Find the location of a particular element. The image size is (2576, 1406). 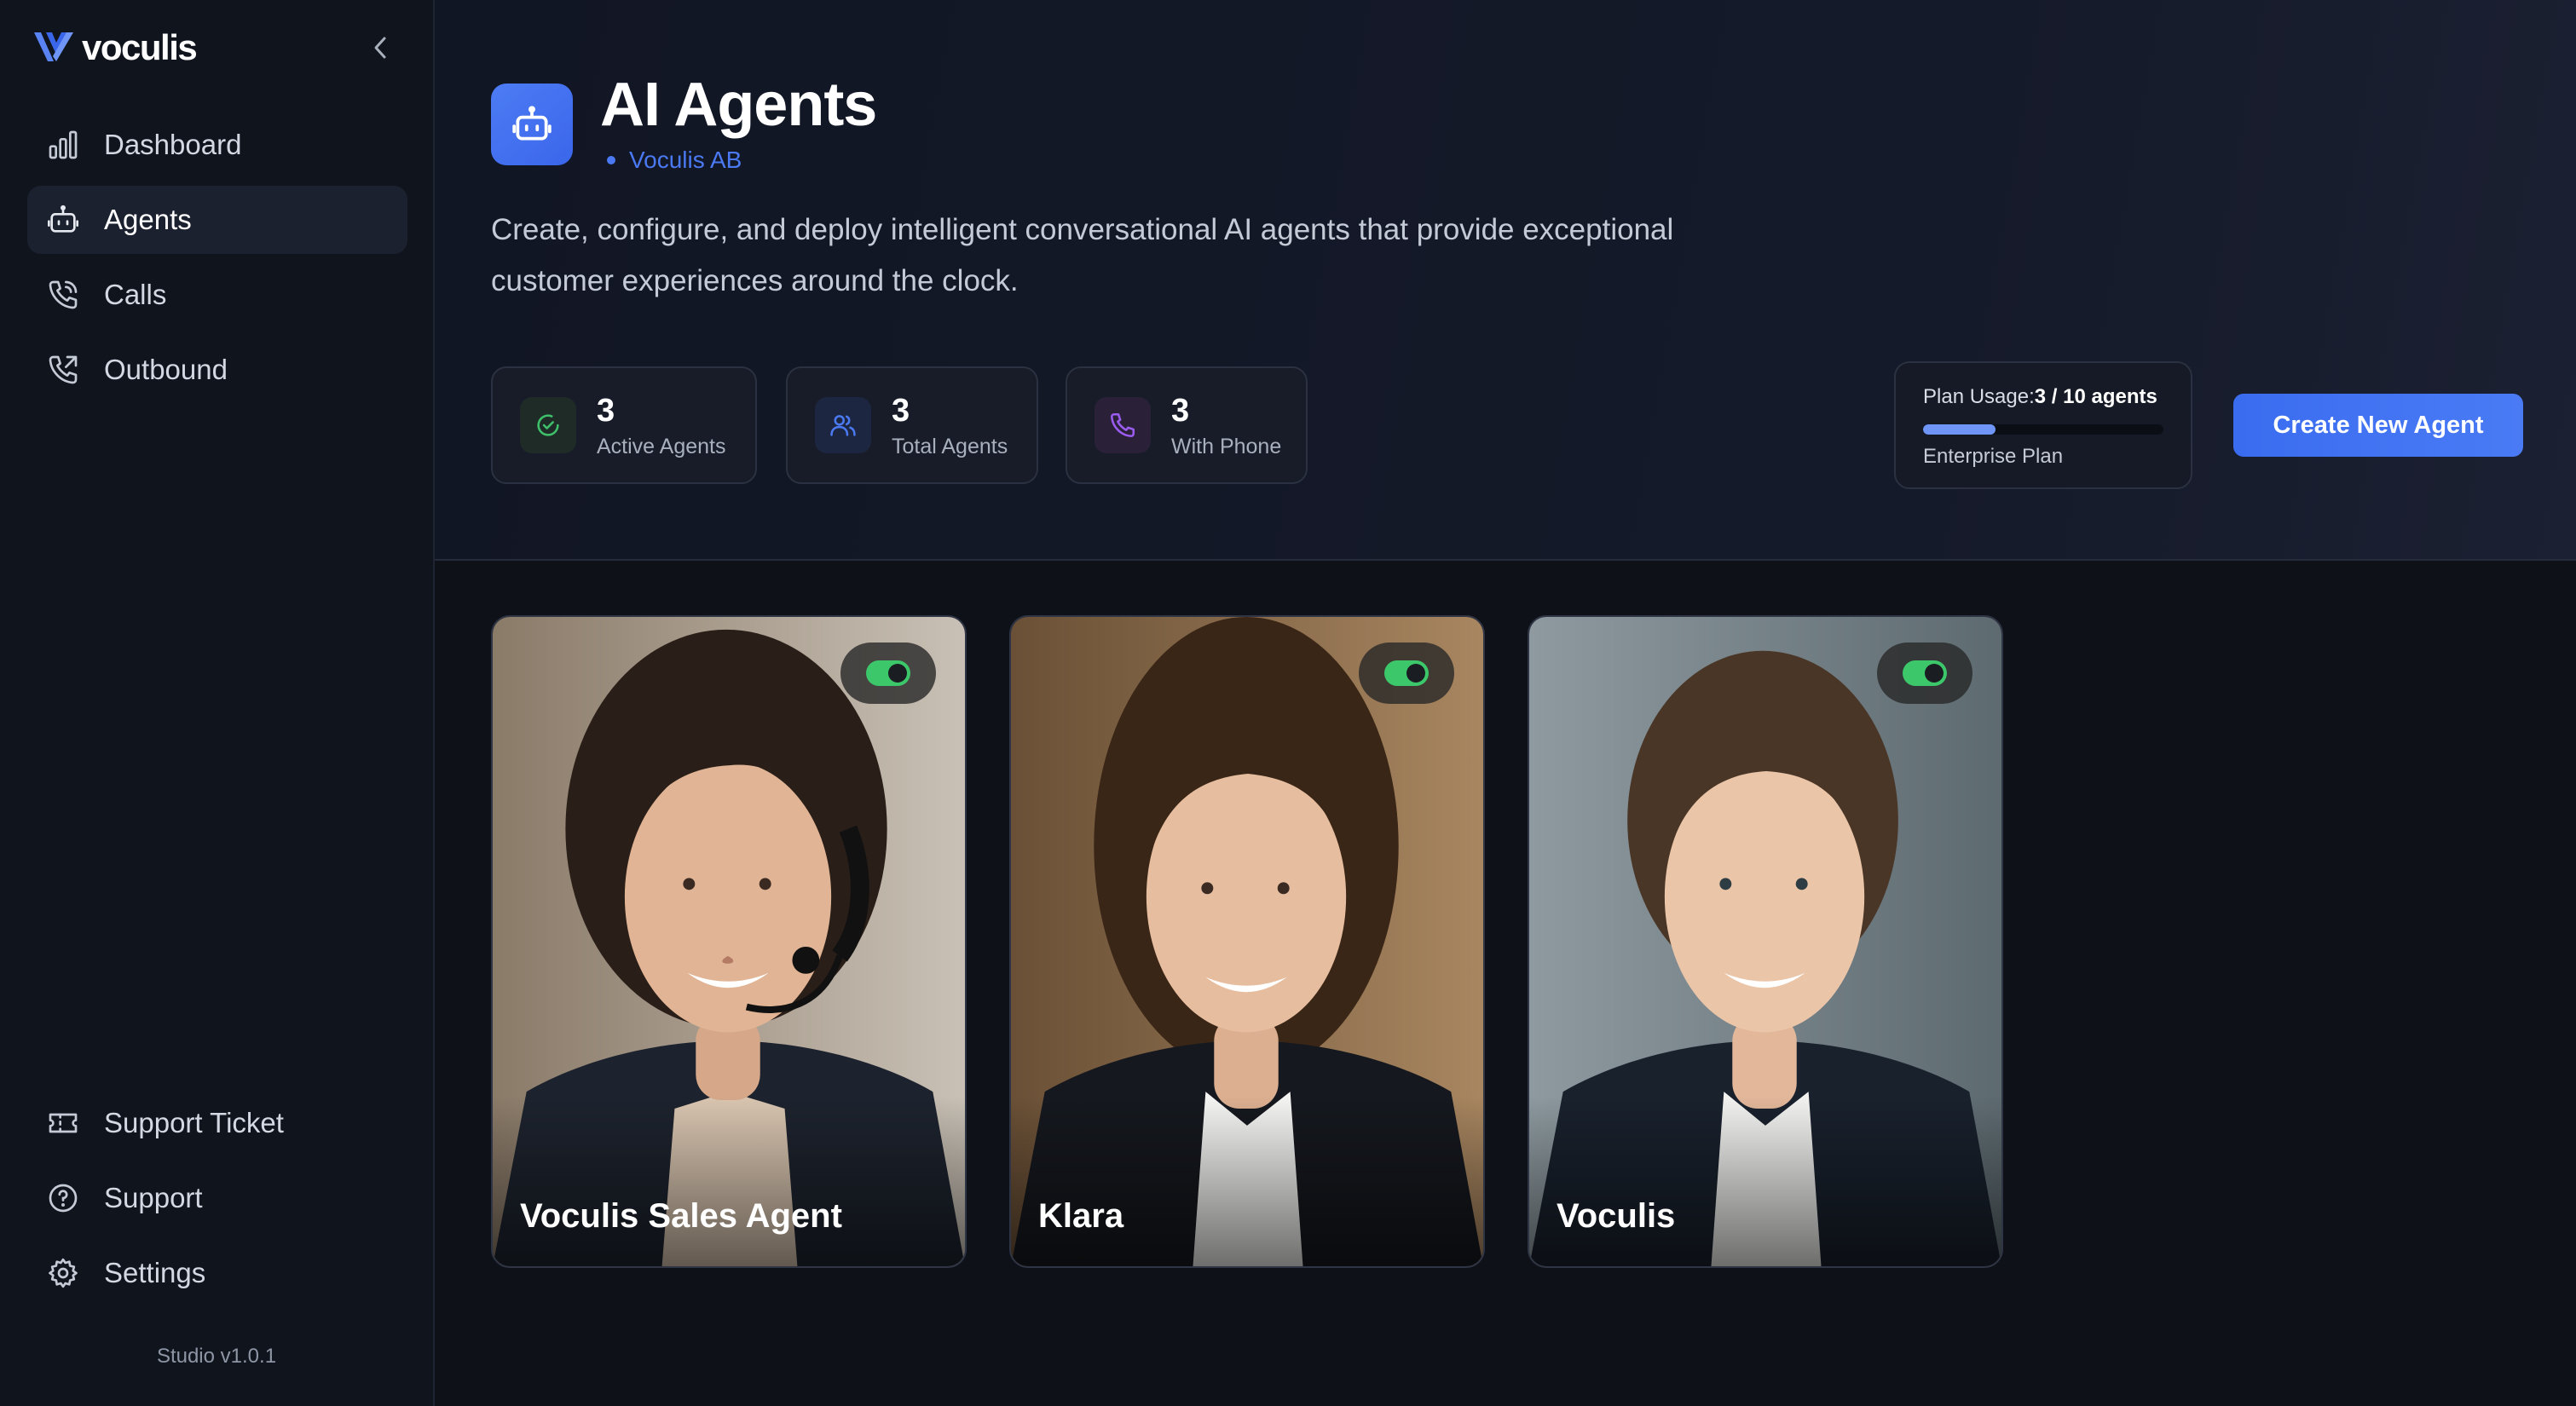

voculis-logo-icon is located at coordinates (53, 46).